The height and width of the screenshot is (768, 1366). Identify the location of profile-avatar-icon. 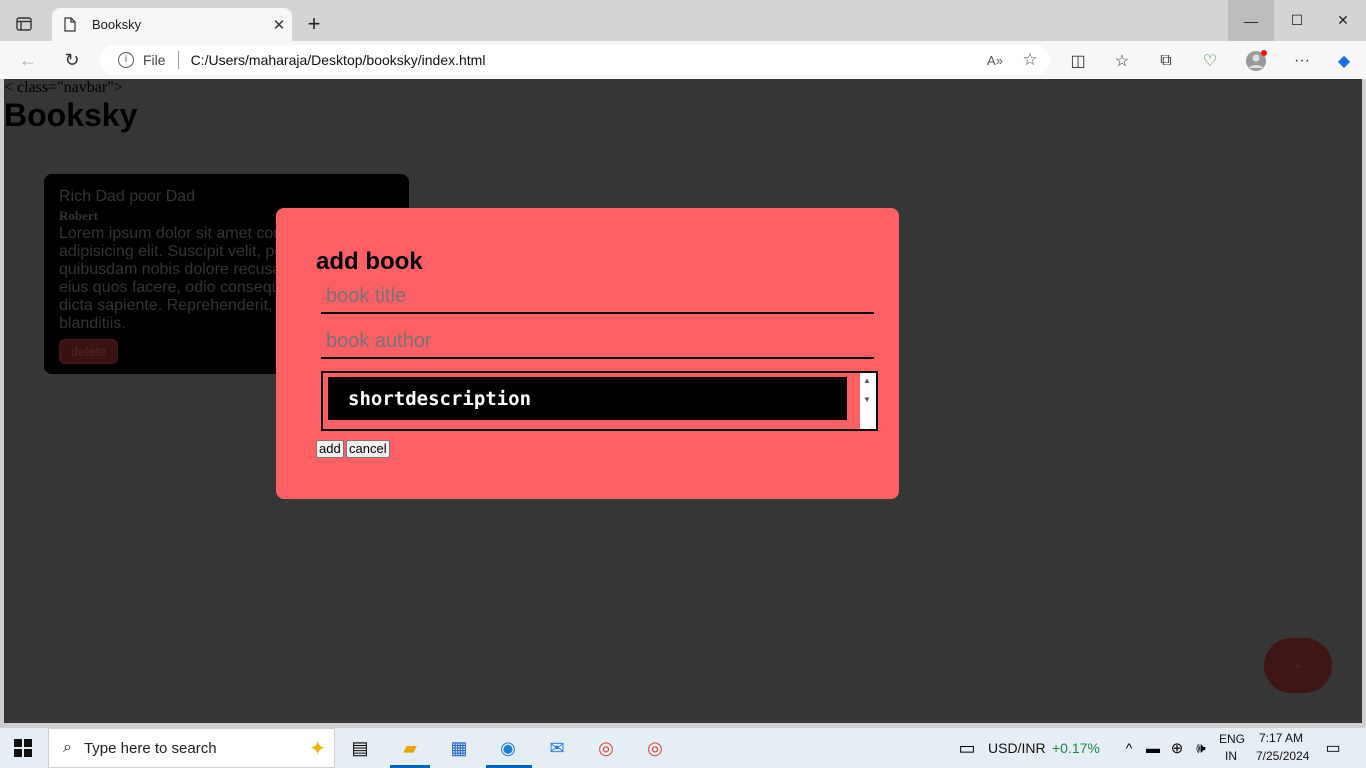
(1256, 61).